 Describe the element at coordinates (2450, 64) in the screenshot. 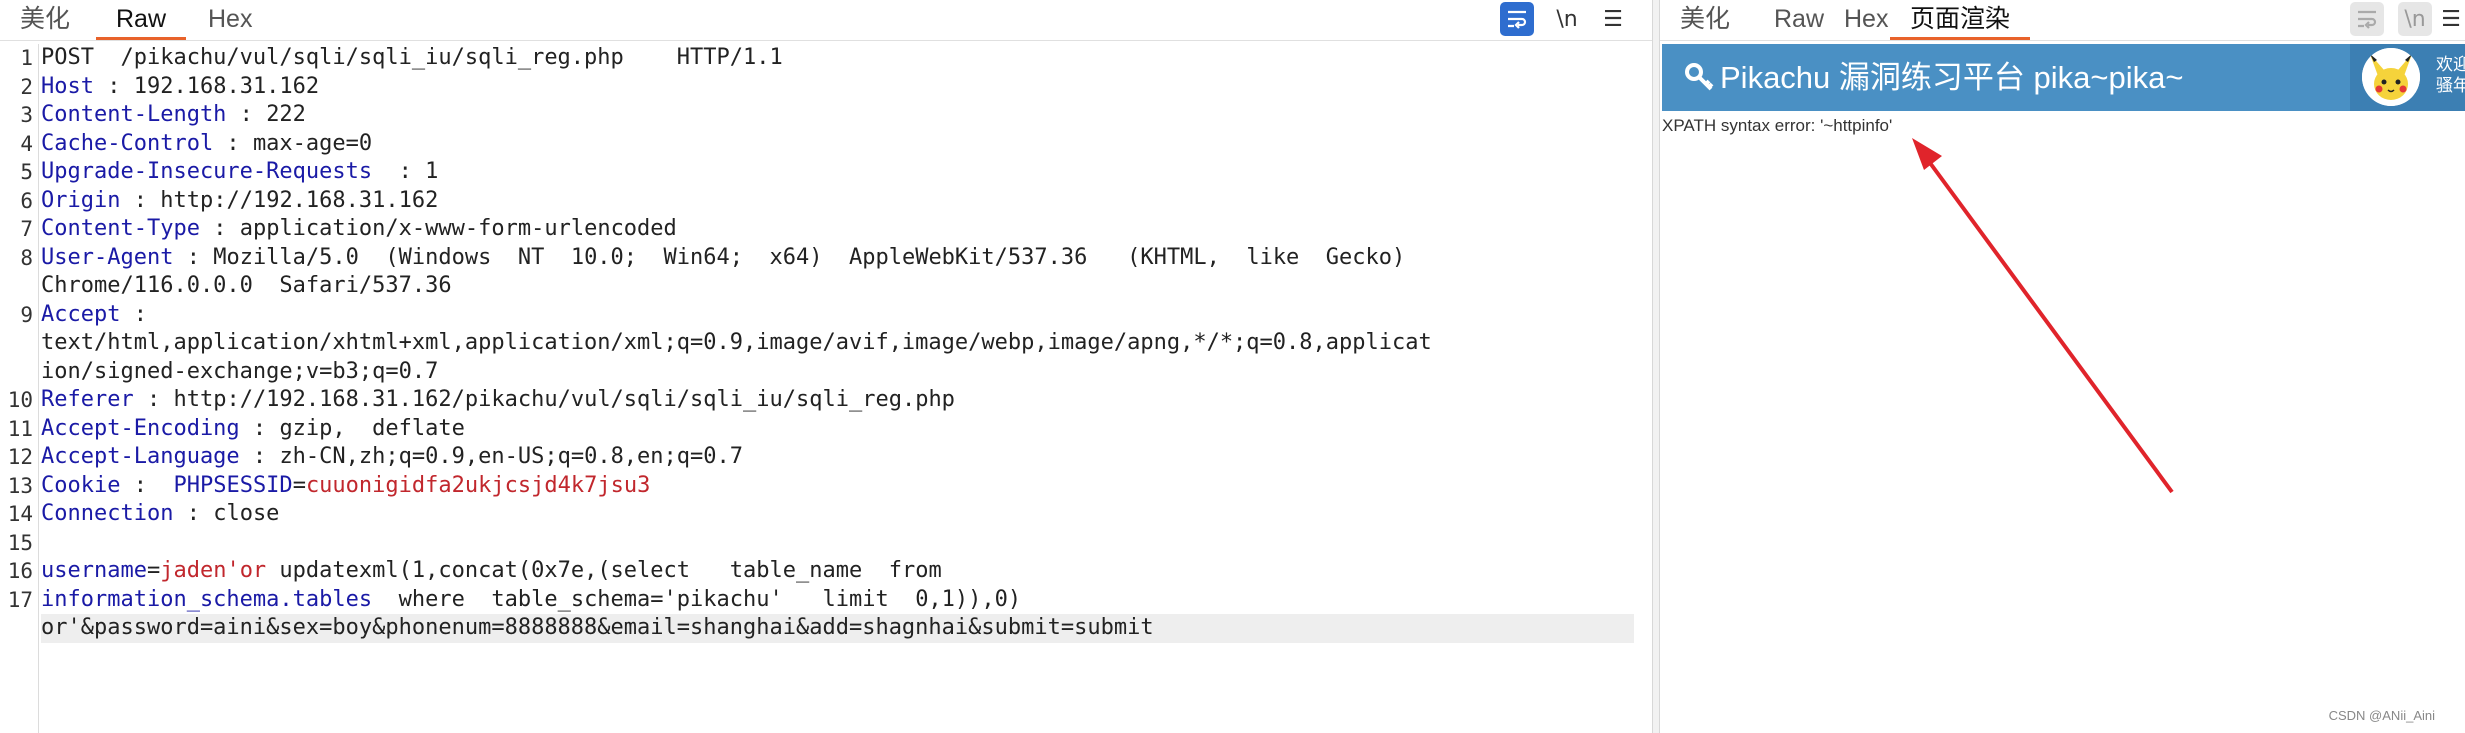

I see `welcome-line-1: 欢迎` at that location.